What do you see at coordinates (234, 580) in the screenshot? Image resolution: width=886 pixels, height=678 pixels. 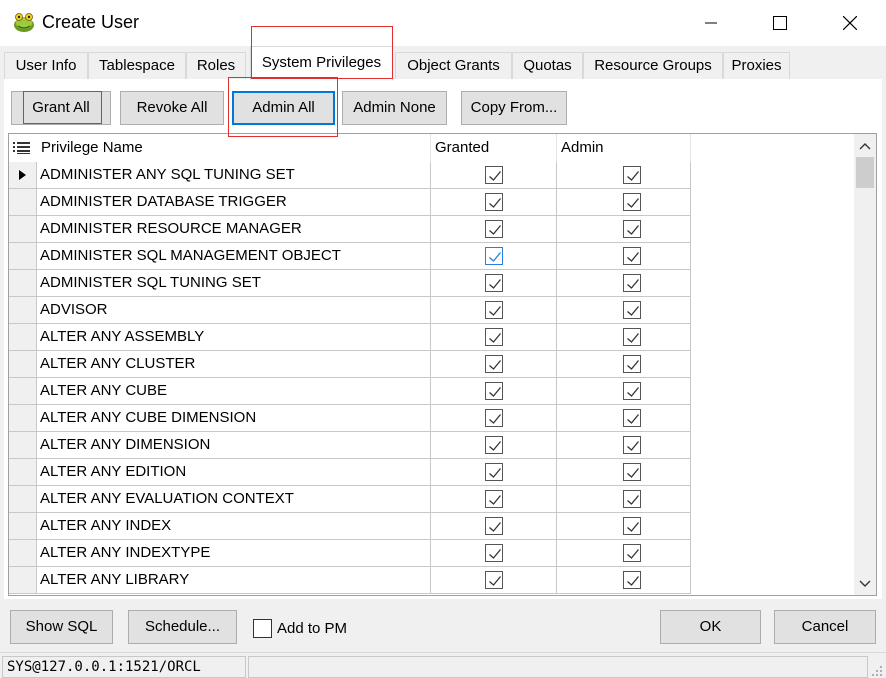 I see `privilege-name-cell: ALTER ANY LIBRARY` at bounding box center [234, 580].